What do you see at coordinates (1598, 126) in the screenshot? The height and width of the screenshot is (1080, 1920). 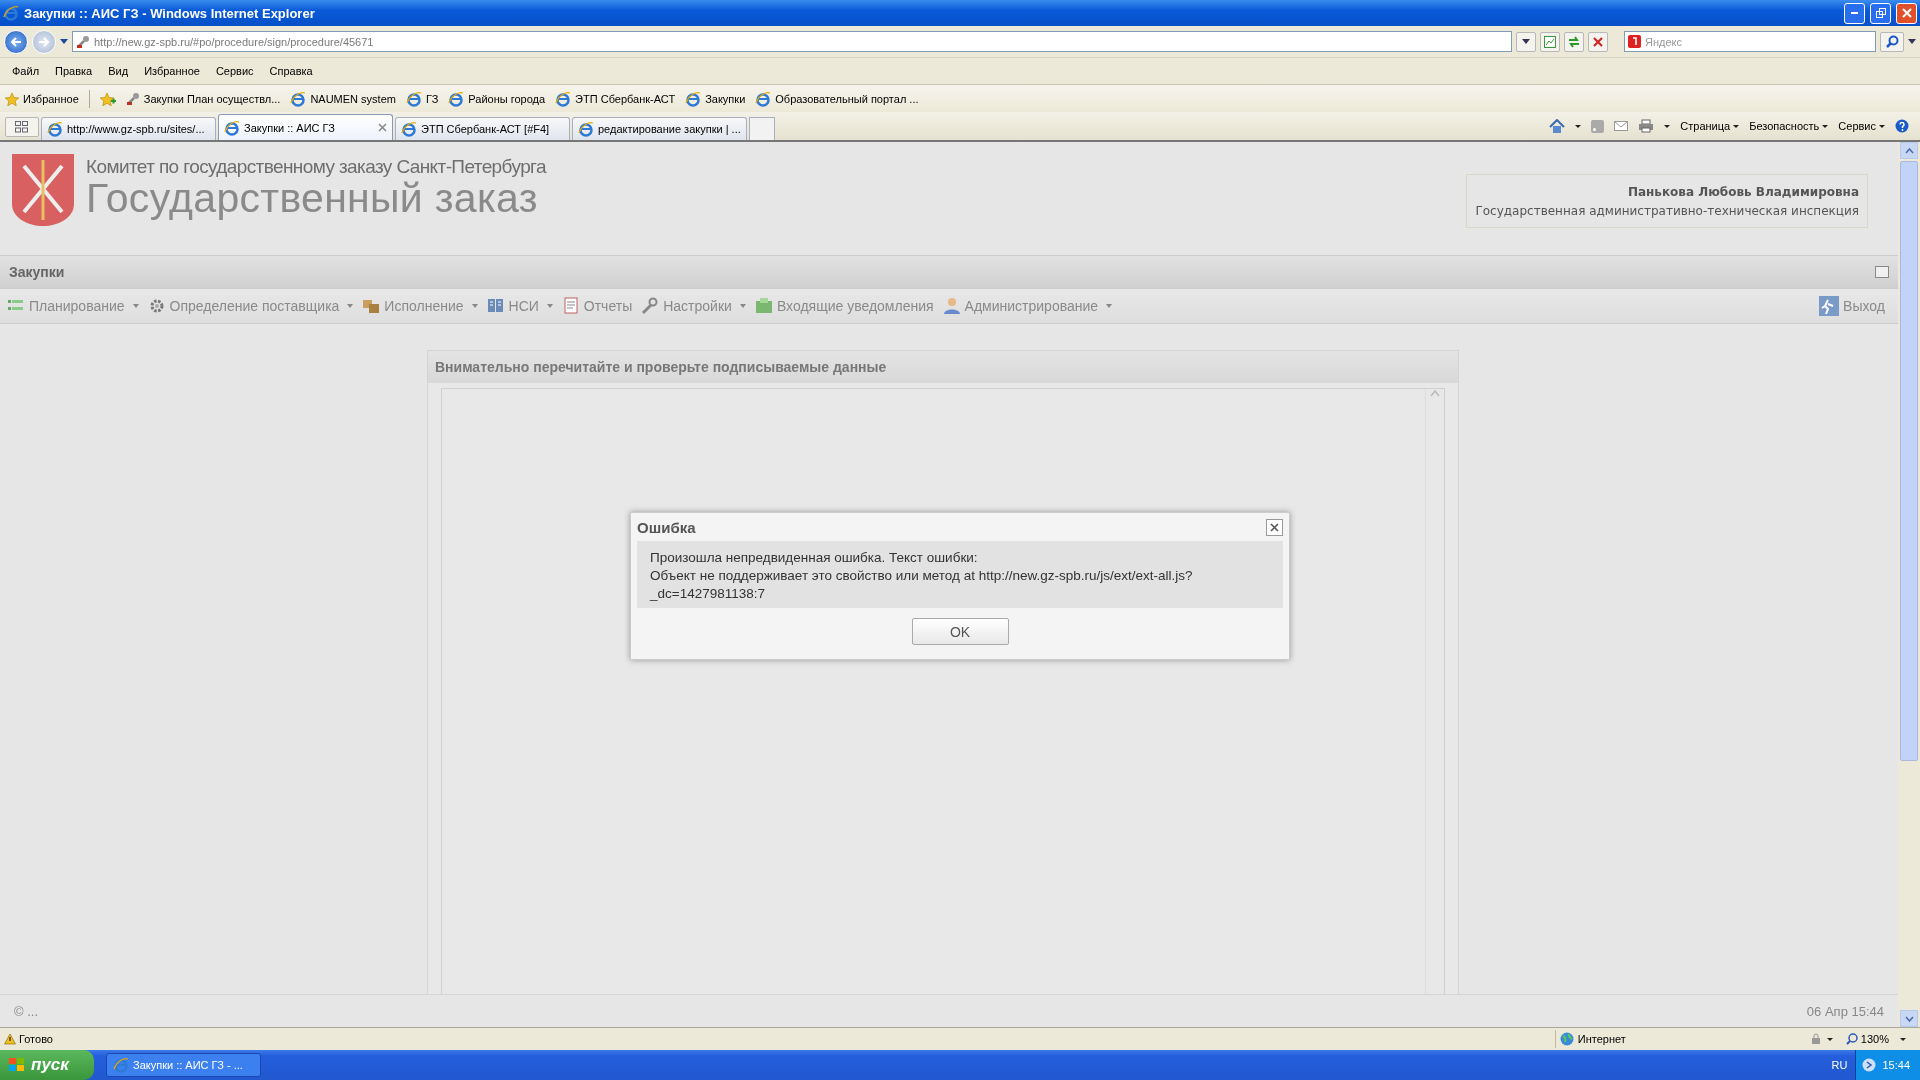 I see `feed-icon` at bounding box center [1598, 126].